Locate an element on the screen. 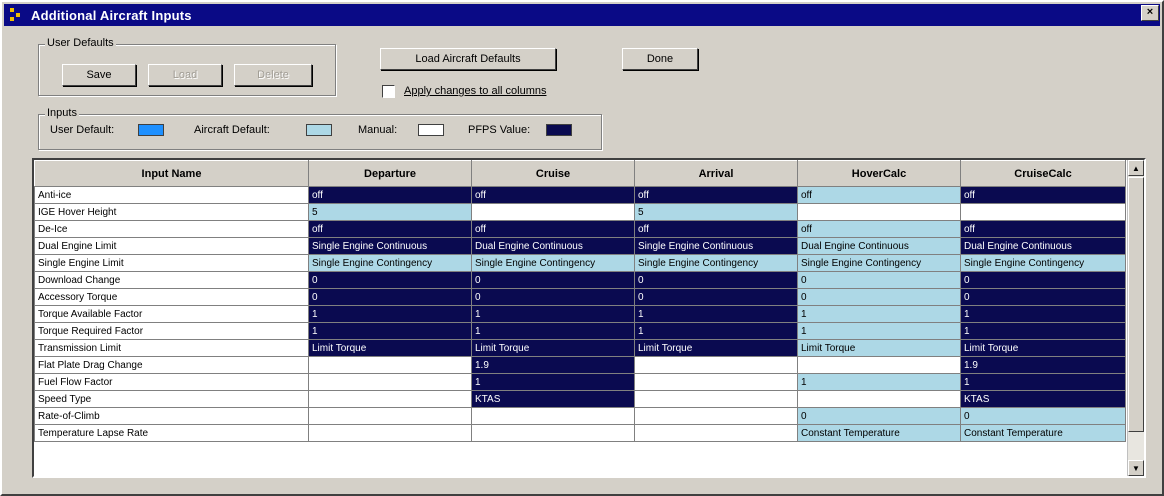 Image resolution: width=1164 pixels, height=496 pixels. delete-button: Delete is located at coordinates (273, 75).